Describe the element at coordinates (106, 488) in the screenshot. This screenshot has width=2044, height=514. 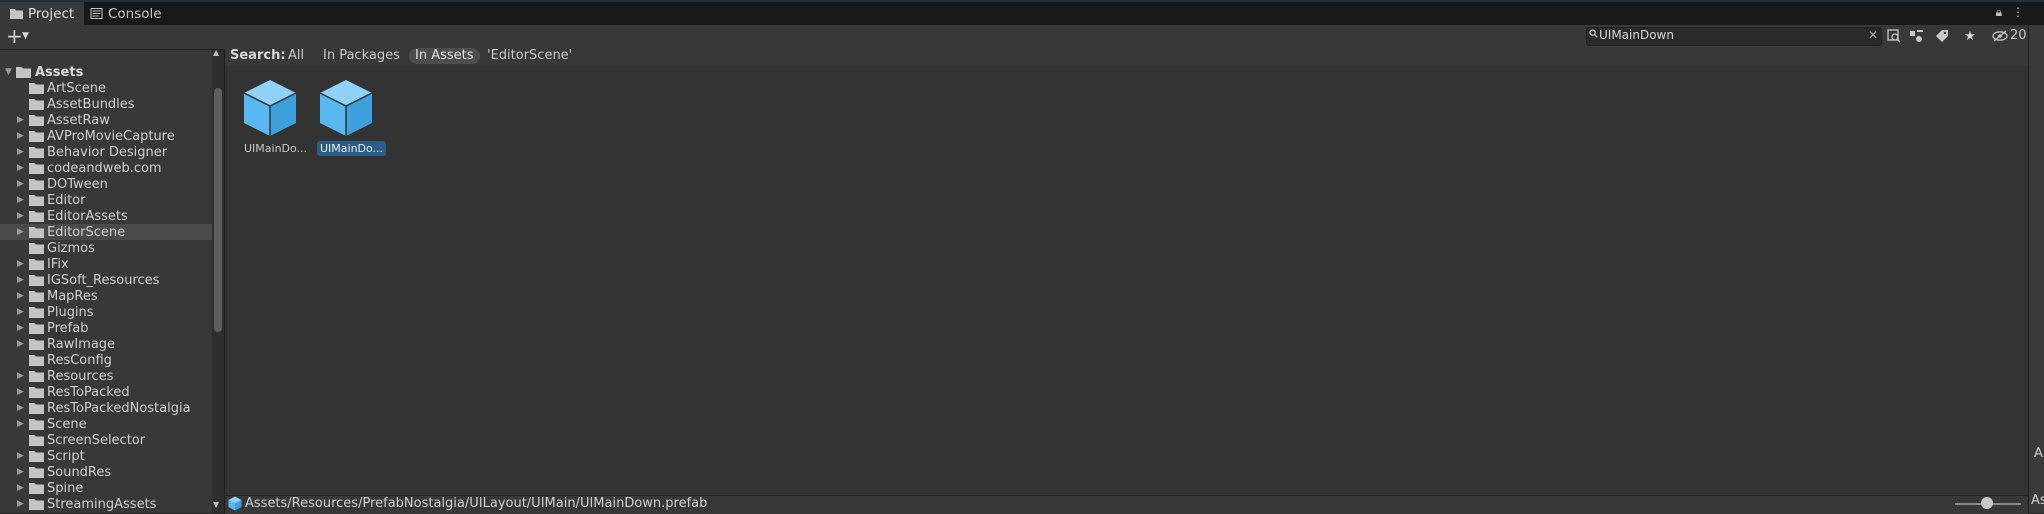
I see `tree-item: ▶ Spine` at that location.